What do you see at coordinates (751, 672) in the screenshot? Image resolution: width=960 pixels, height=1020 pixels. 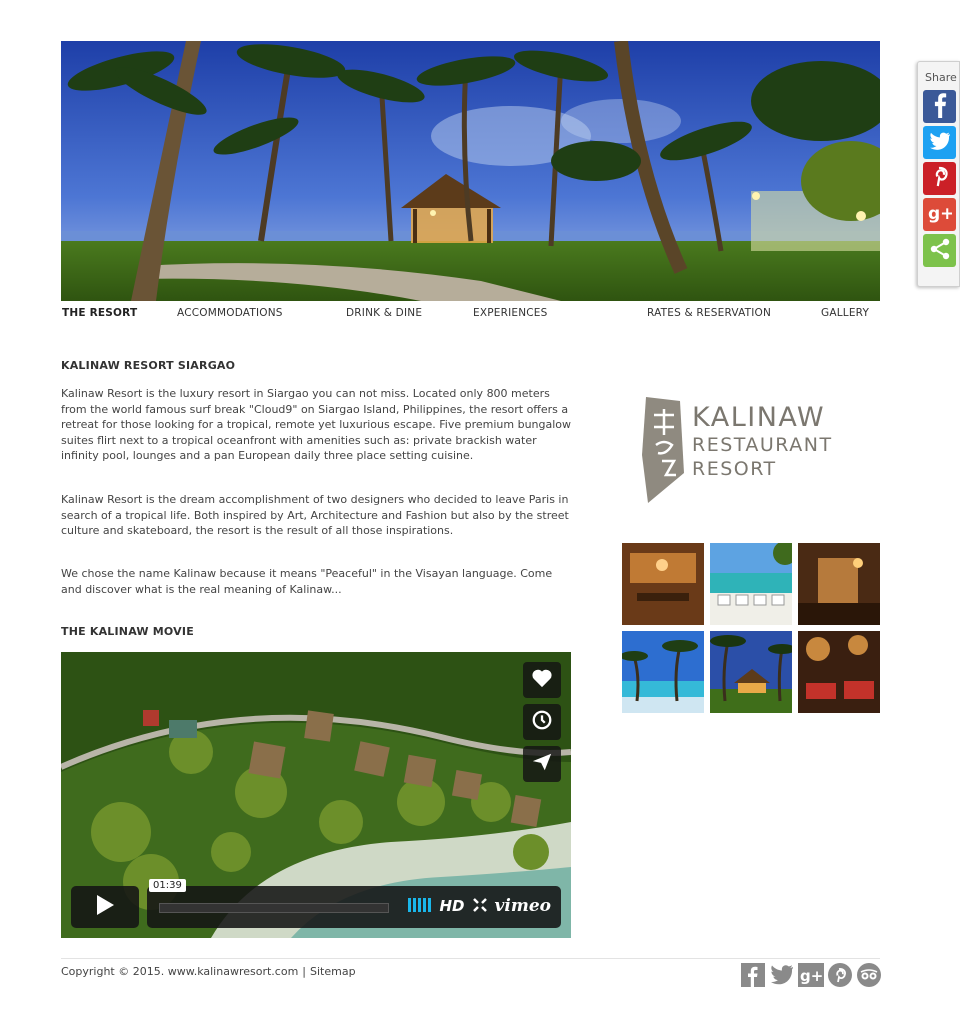 I see `gallery-thumb-gazebo` at bounding box center [751, 672].